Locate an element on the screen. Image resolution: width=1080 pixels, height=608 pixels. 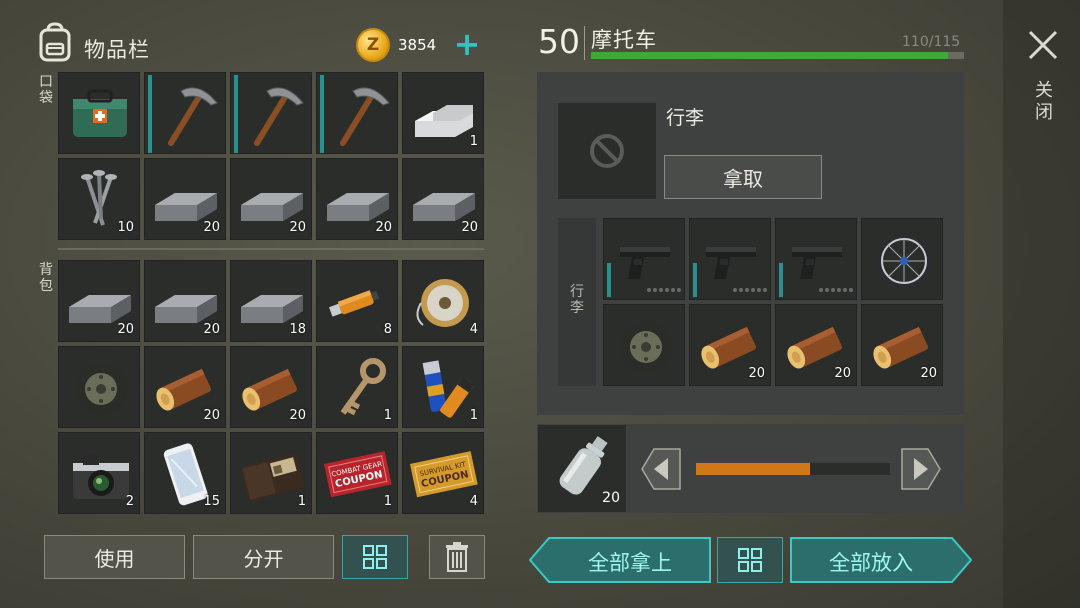
take-button: 拿取 is located at coordinates (743, 177).